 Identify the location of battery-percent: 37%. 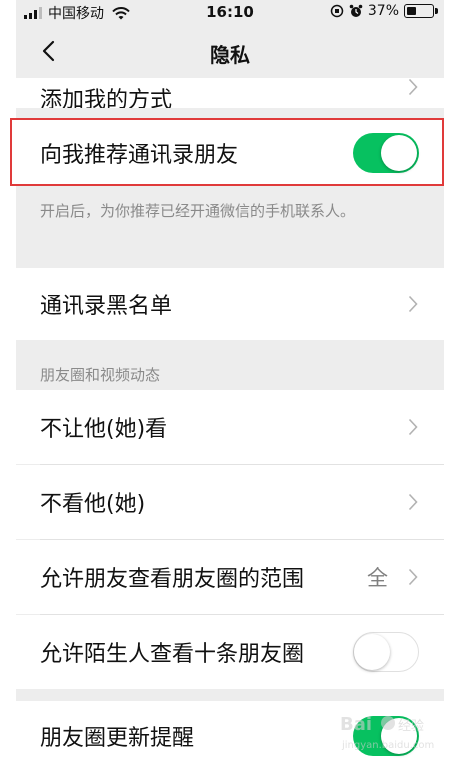
(383, 11).